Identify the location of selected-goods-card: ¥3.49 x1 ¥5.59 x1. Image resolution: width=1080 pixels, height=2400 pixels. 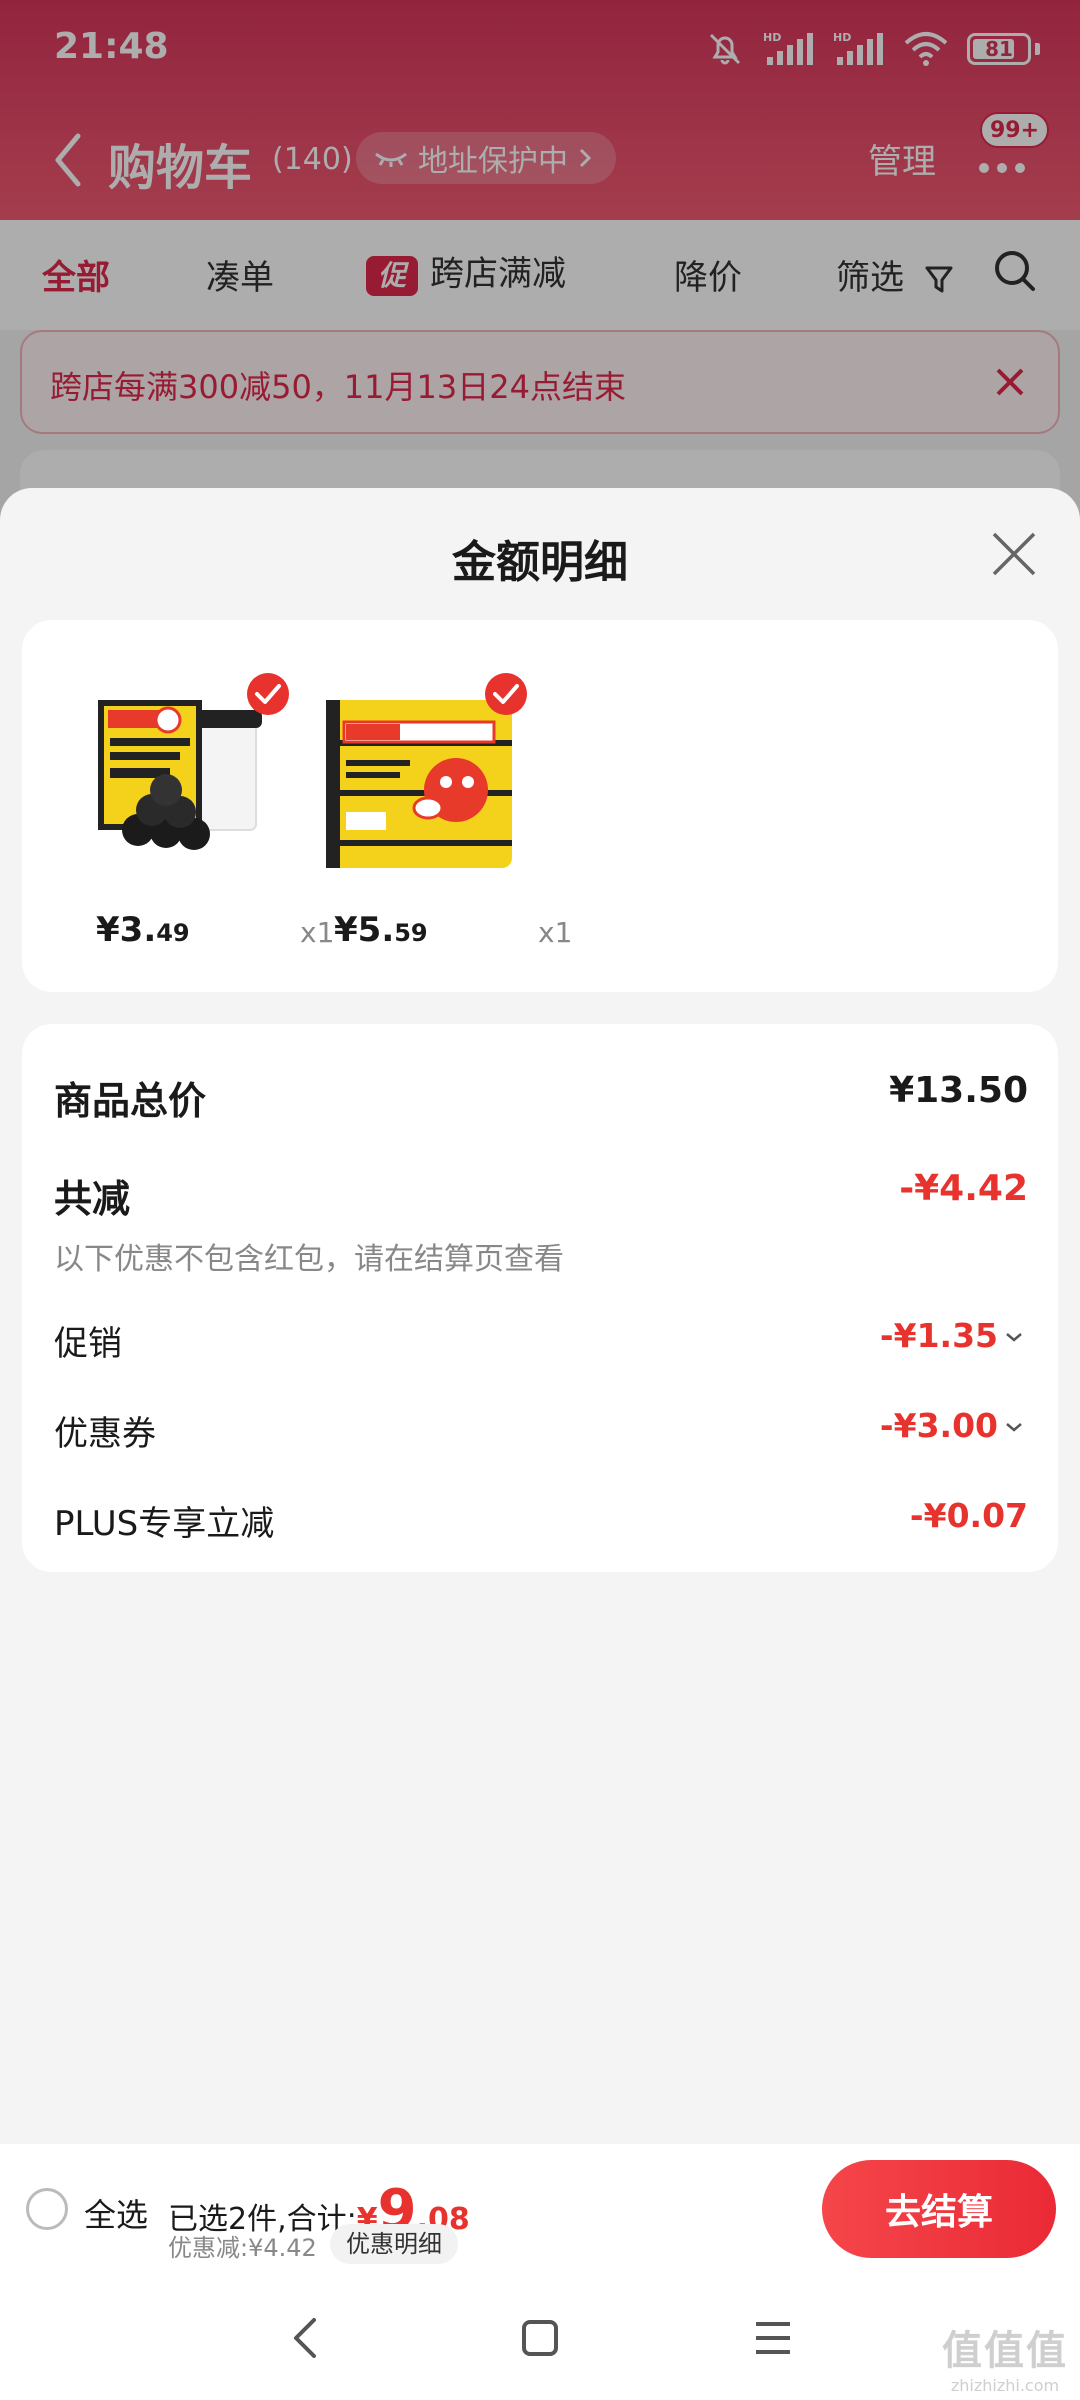
(540, 806).